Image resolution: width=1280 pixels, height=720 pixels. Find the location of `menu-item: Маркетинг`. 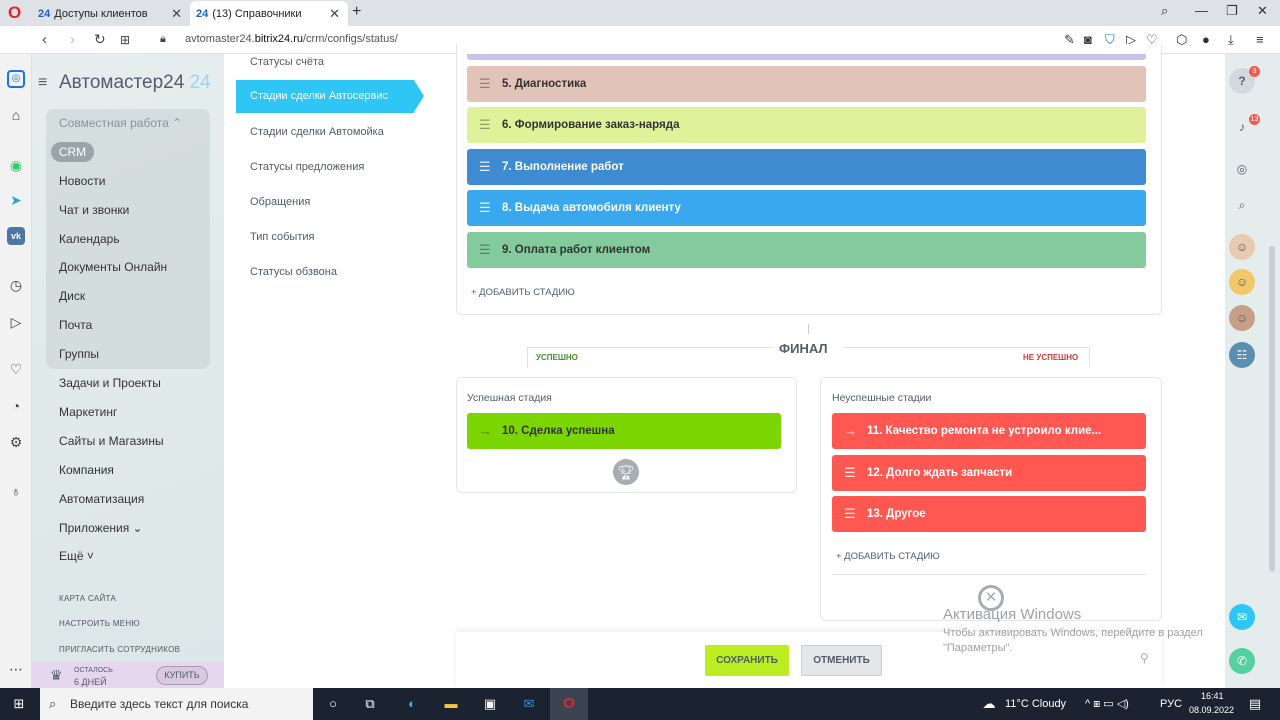

menu-item: Маркетинг is located at coordinates (88, 412).